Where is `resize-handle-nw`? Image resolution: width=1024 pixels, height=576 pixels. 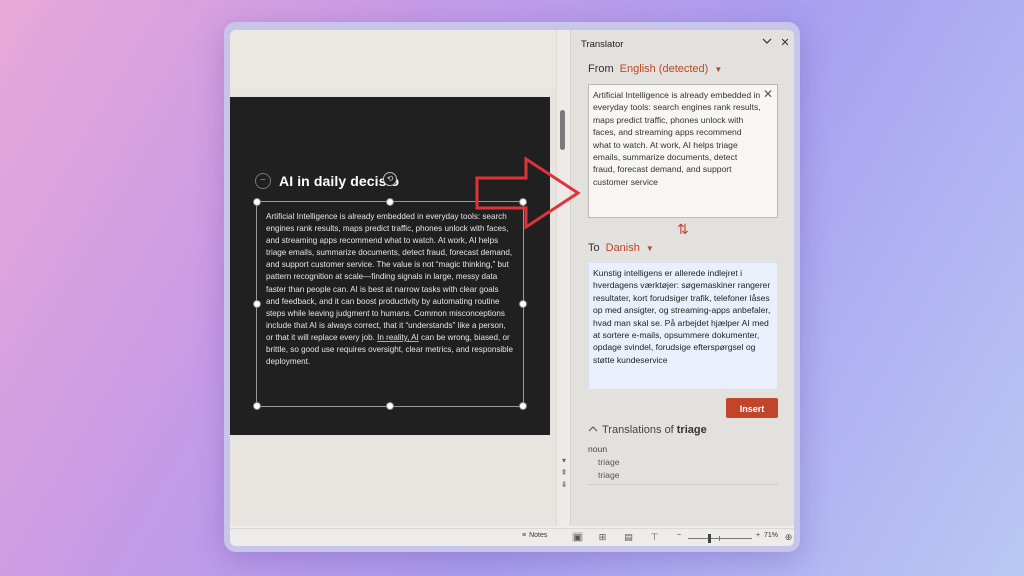 resize-handle-nw is located at coordinates (257, 202).